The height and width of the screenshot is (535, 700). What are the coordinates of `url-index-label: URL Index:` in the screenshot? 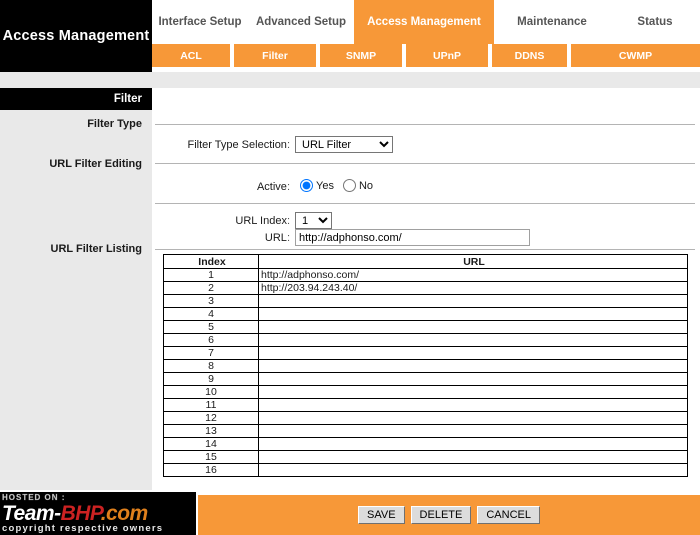 It's located at (250, 221).